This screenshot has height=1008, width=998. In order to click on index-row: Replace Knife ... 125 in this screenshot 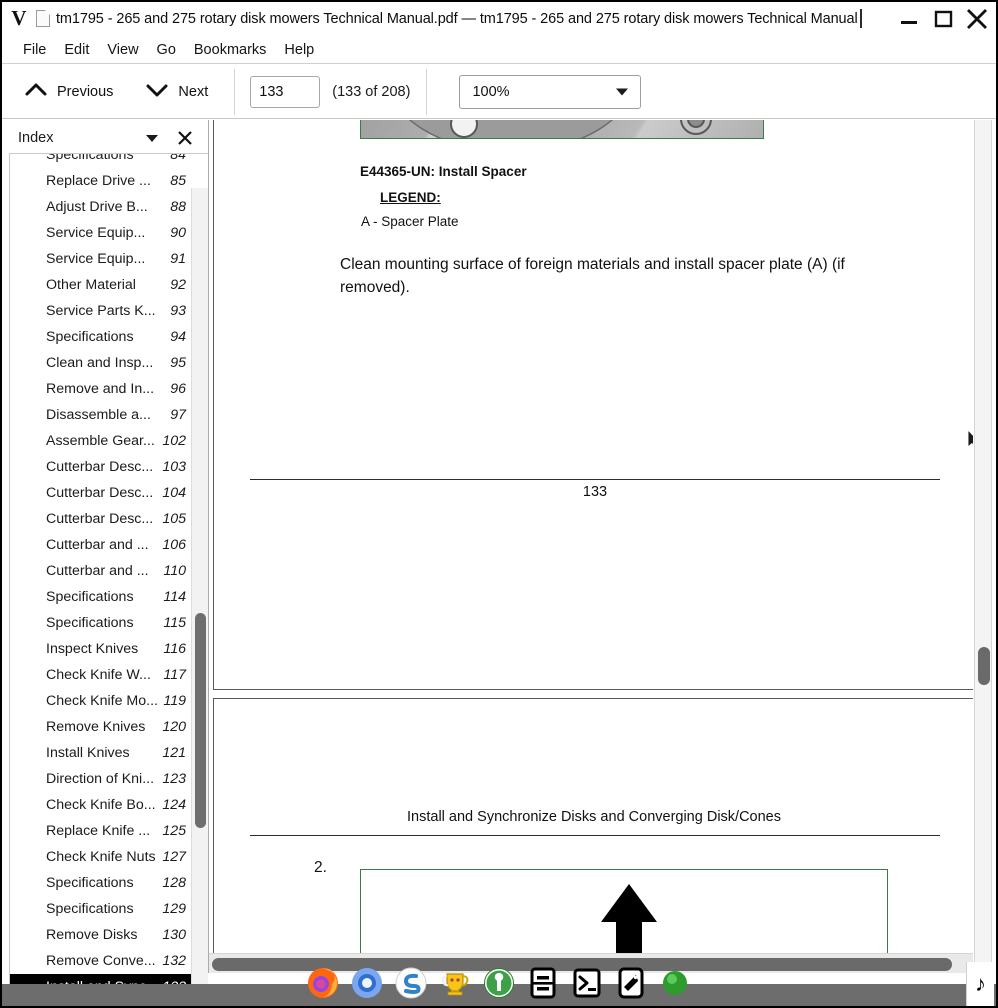, I will do `click(101, 831)`.